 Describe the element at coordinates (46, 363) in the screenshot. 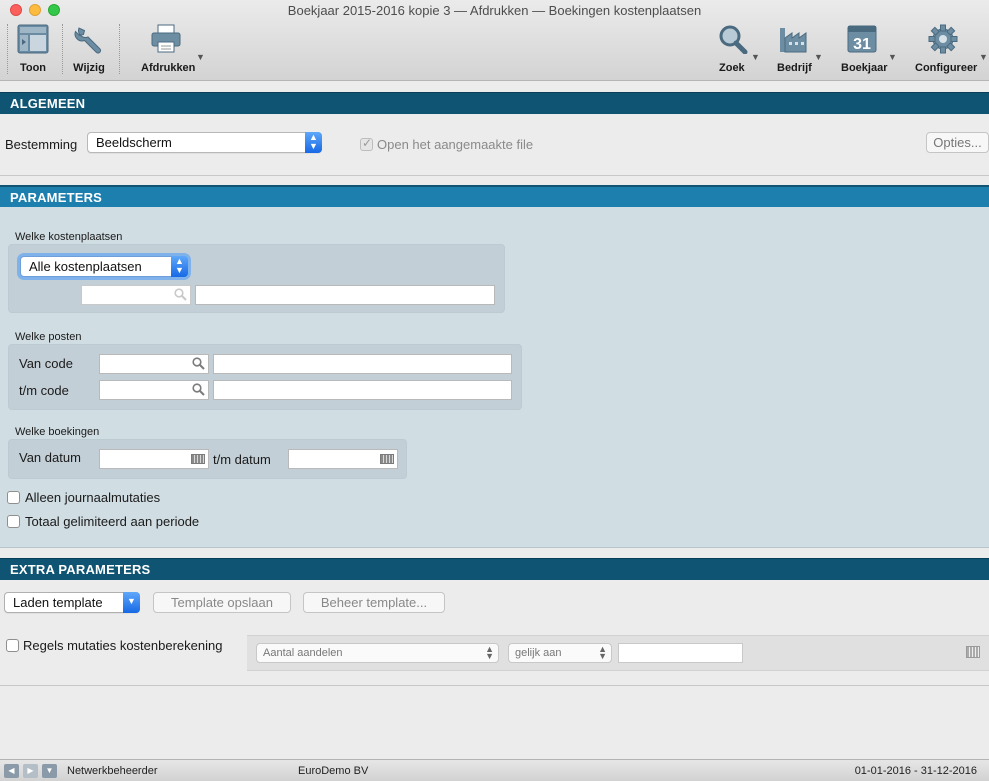

I see `van-code-label: Van code` at that location.